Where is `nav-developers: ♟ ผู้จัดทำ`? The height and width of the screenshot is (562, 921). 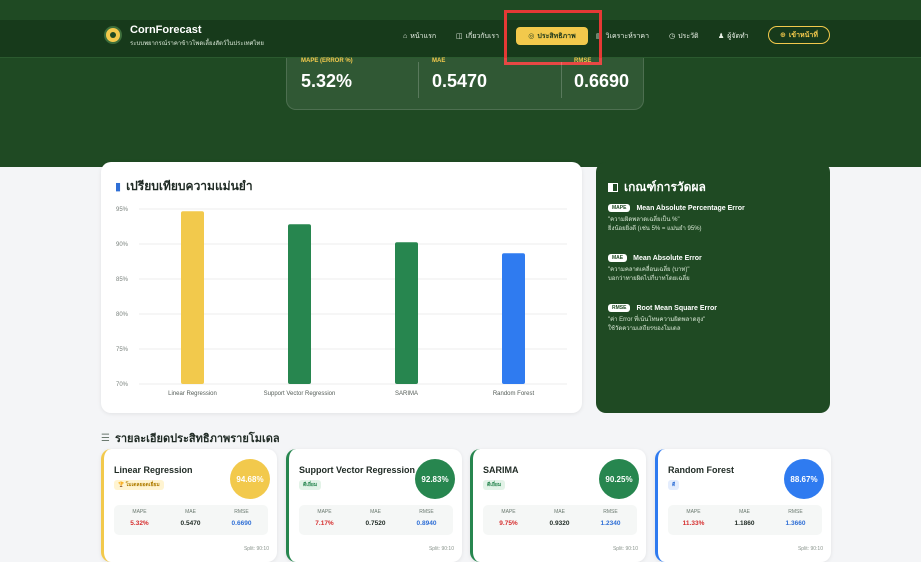
nav-developers: ♟ ผู้จัดทำ is located at coordinates (733, 37).